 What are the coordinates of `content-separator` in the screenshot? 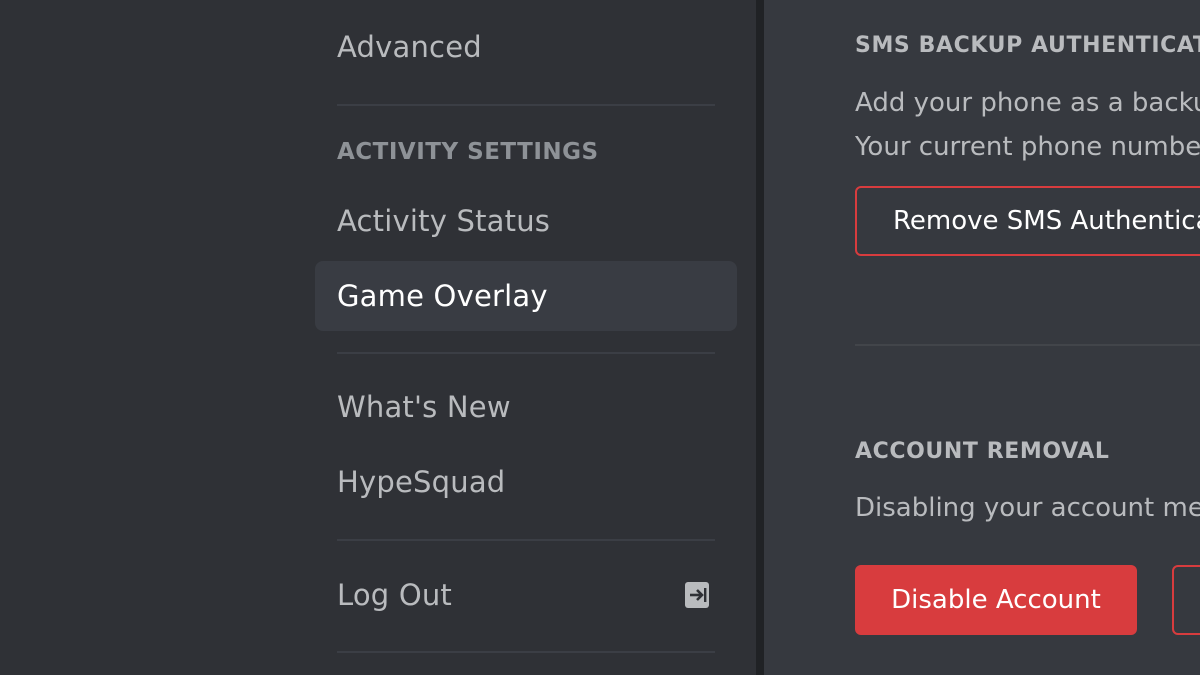 It's located at (1027, 345).